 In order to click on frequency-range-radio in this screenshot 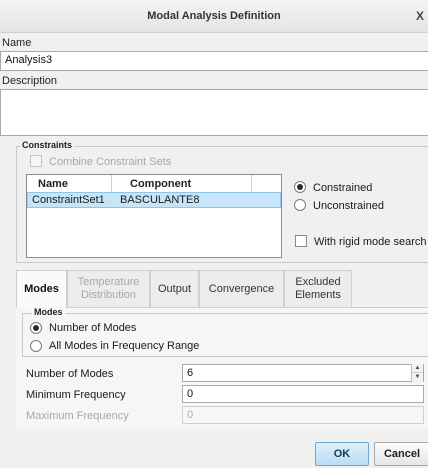, I will do `click(36, 346)`.